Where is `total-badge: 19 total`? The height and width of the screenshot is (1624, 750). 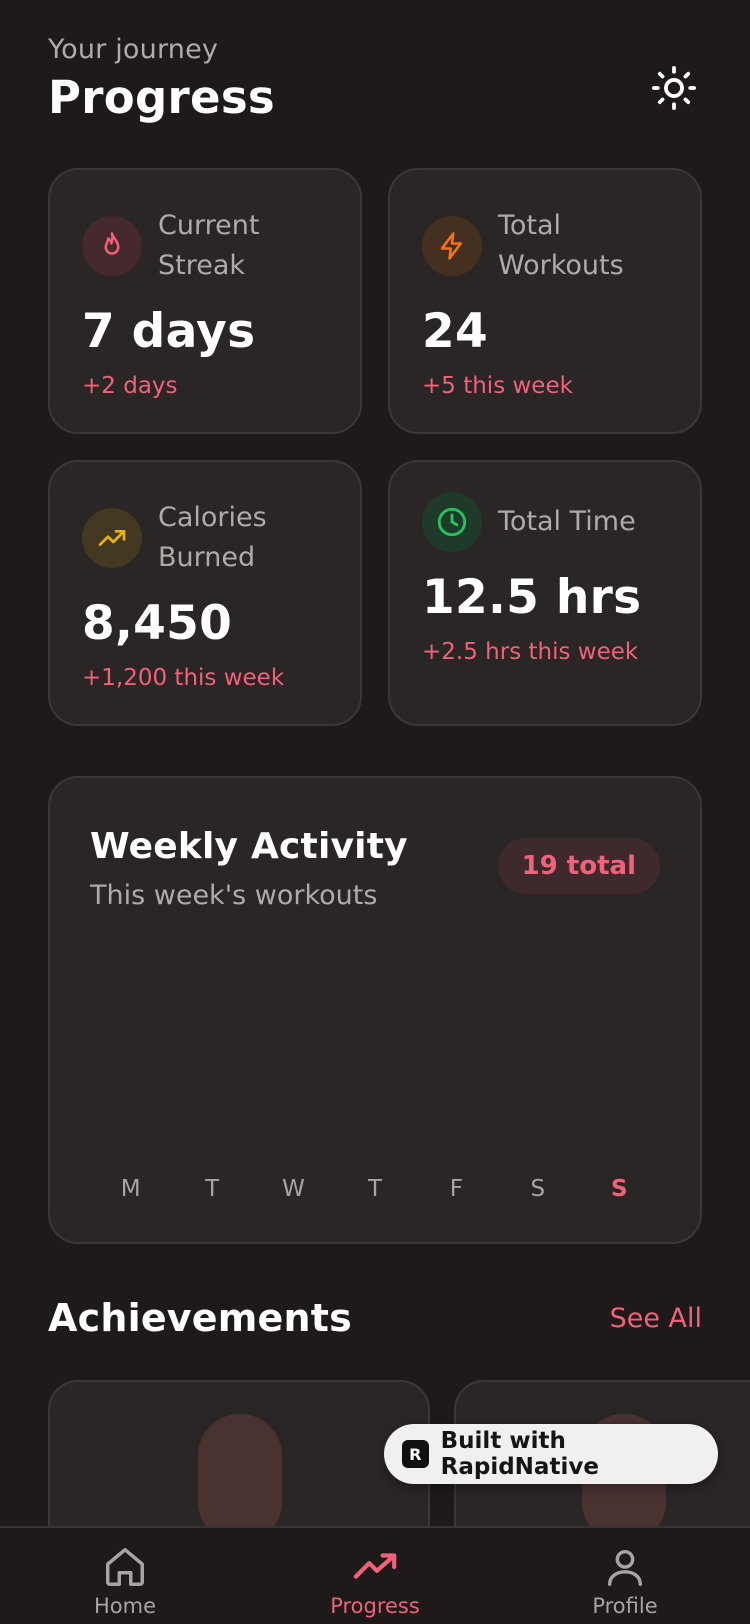
total-badge: 19 total is located at coordinates (578, 866).